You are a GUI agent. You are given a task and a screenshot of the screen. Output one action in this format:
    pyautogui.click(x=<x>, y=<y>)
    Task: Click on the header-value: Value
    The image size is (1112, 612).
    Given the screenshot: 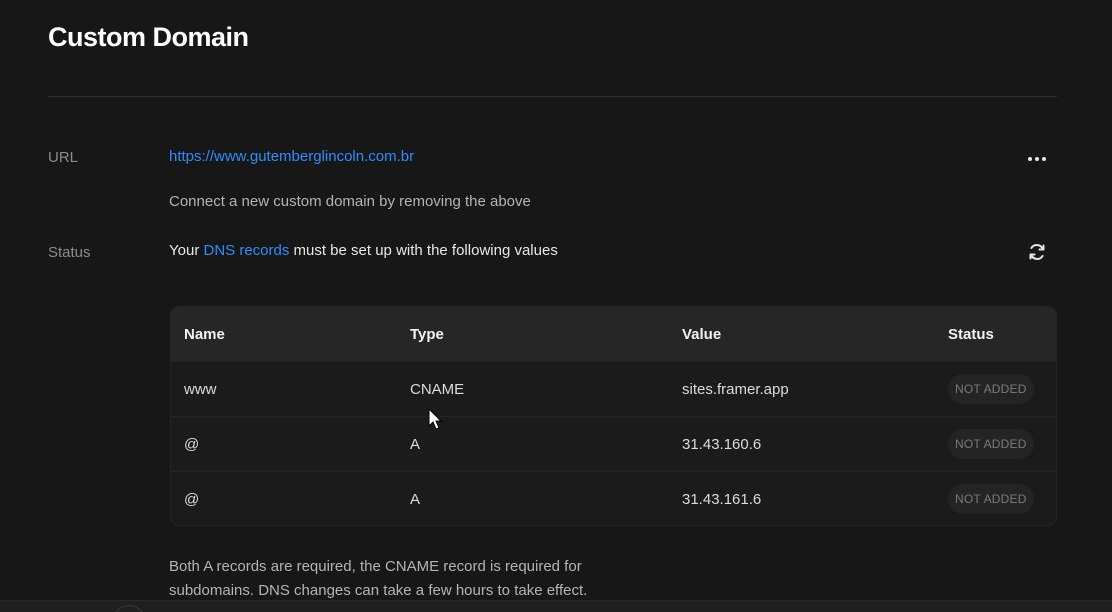 What is the action you would take?
    pyautogui.click(x=702, y=334)
    